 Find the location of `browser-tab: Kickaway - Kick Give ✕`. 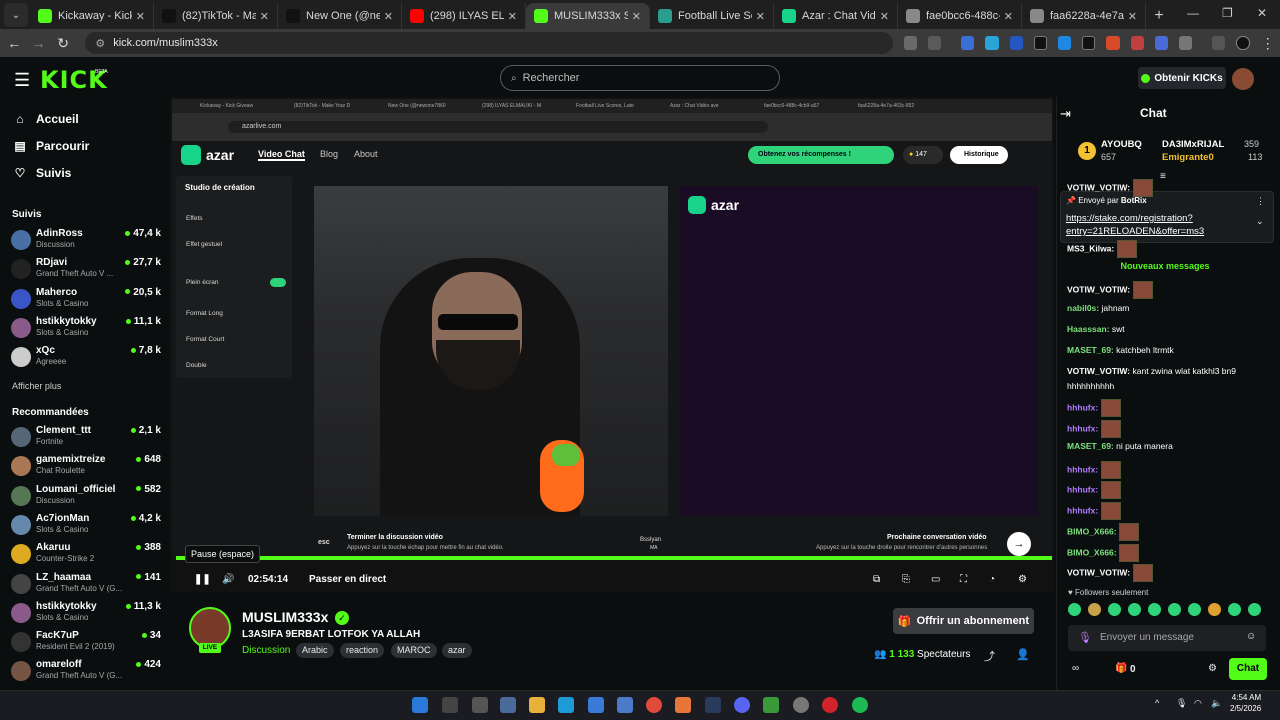

browser-tab: Kickaway - Kick Give ✕ is located at coordinates (92, 16).